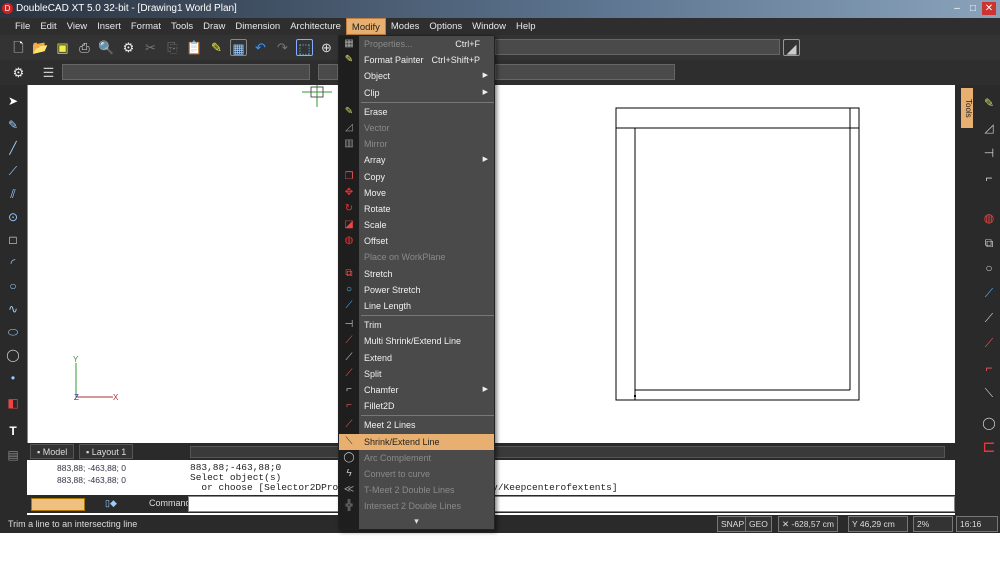 The image size is (1000, 563). What do you see at coordinates (416, 521) in the screenshot?
I see `menu-scroll-down: ▾` at bounding box center [416, 521].